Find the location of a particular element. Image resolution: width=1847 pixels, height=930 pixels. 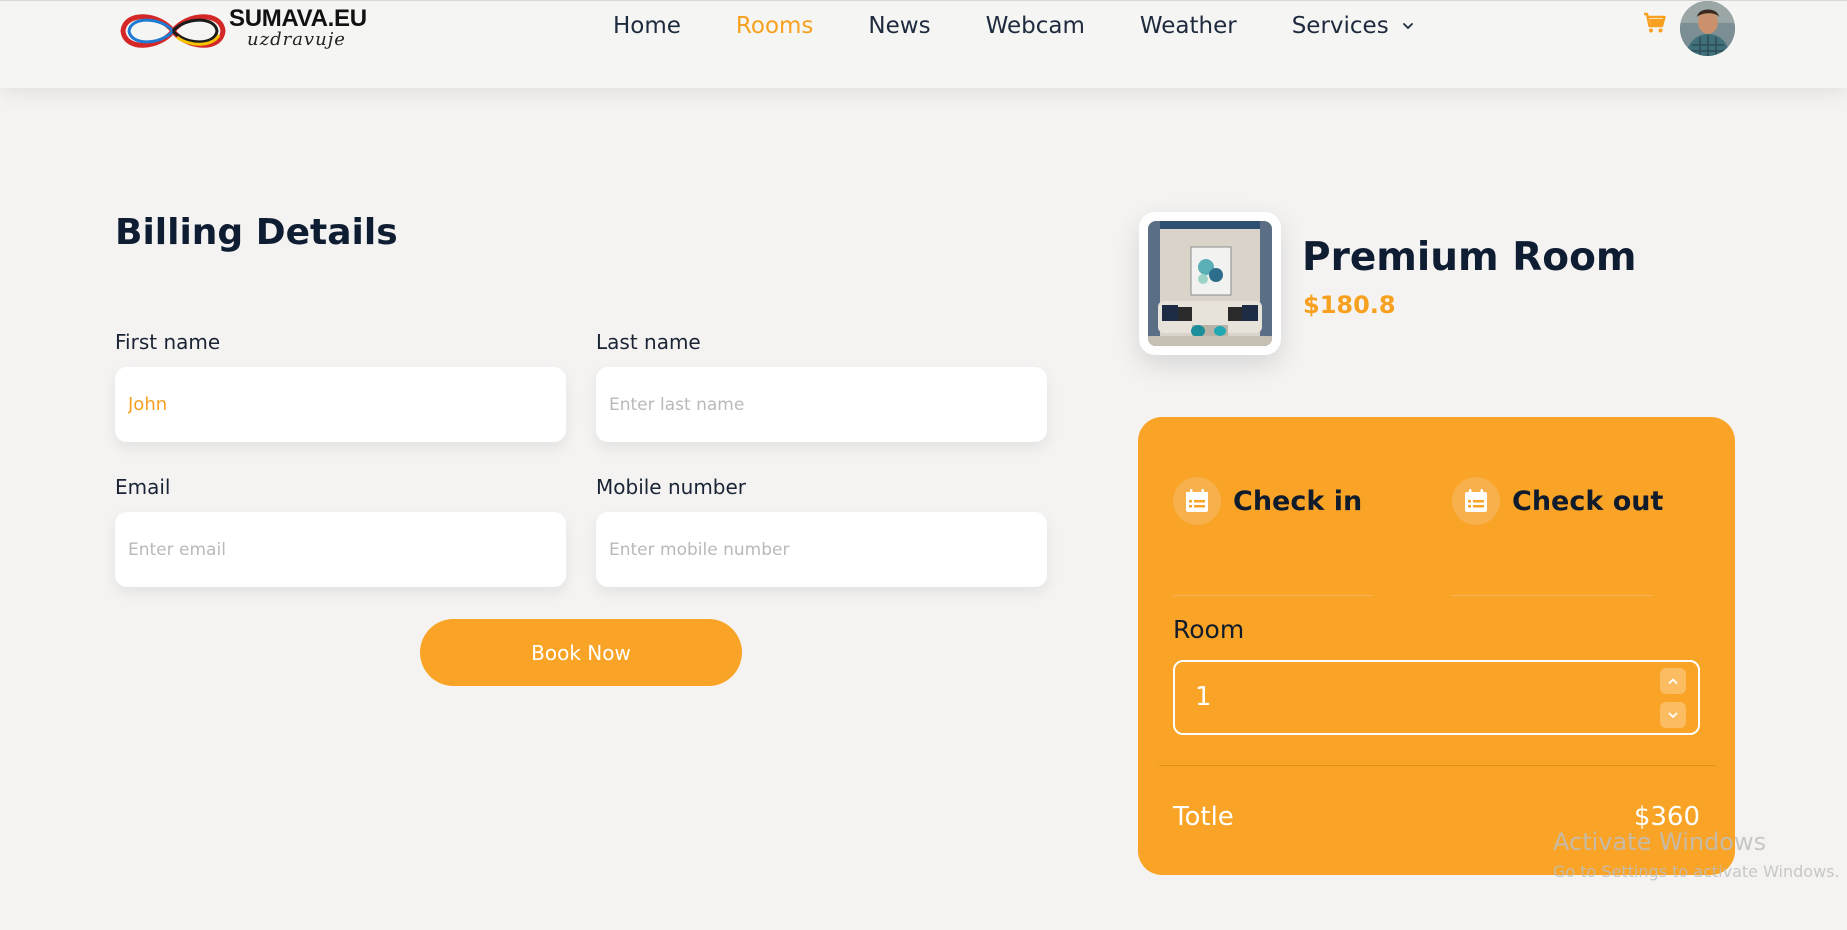

nav-item-rooms: Rooms is located at coordinates (774, 26).